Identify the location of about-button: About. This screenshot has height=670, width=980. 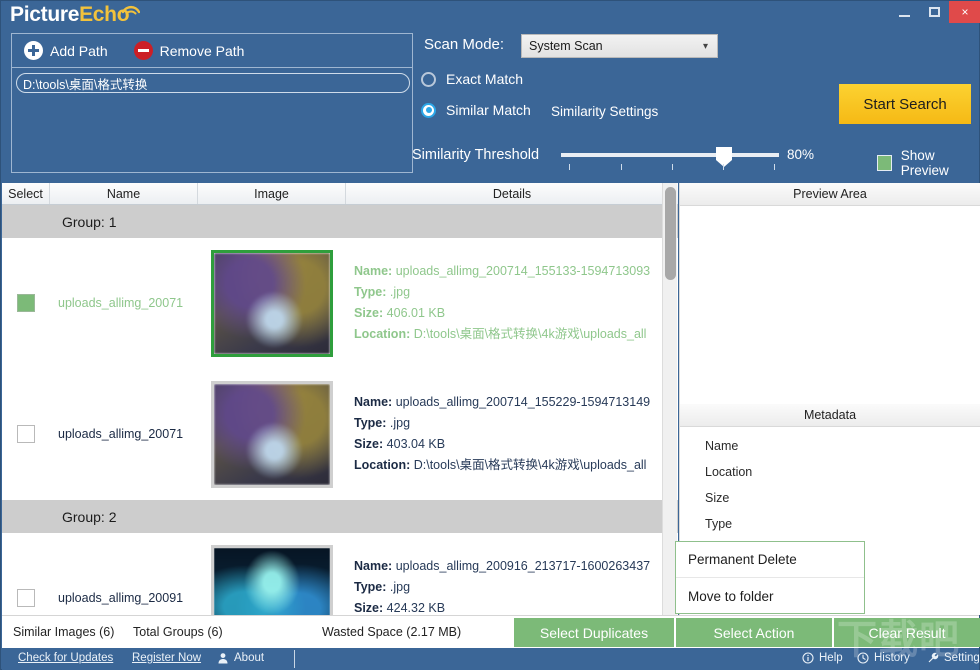
(240, 658).